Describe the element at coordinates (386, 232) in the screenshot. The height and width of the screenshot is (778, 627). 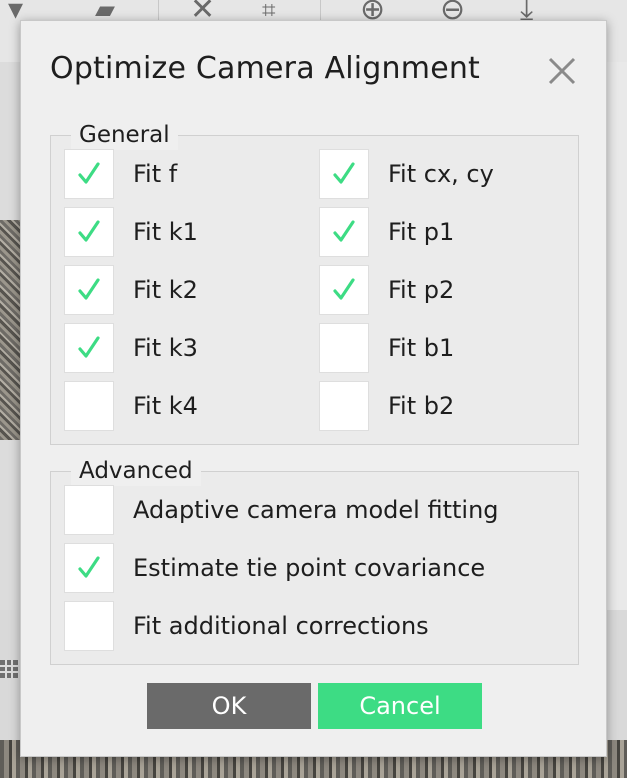
I see `fit-p1-checkbox: Fit p1` at that location.